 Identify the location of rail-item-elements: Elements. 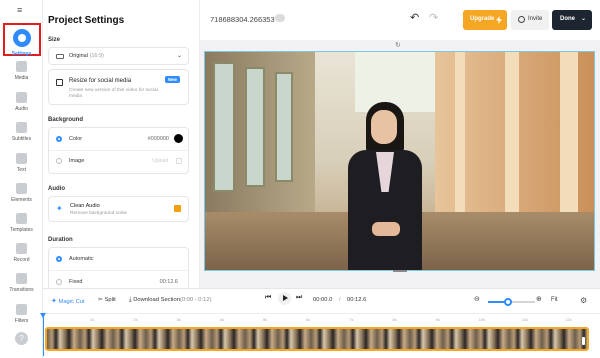
(21, 193).